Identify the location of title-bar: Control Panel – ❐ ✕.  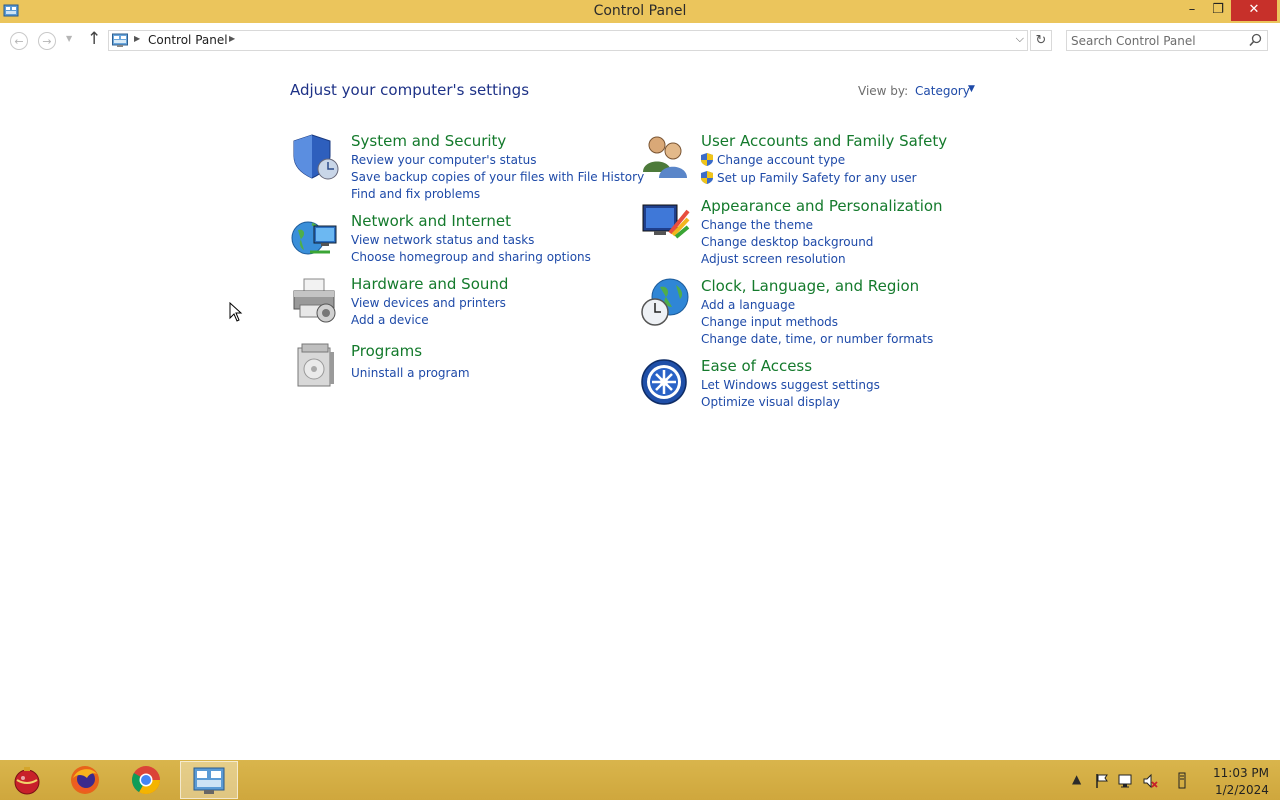
(640, 11).